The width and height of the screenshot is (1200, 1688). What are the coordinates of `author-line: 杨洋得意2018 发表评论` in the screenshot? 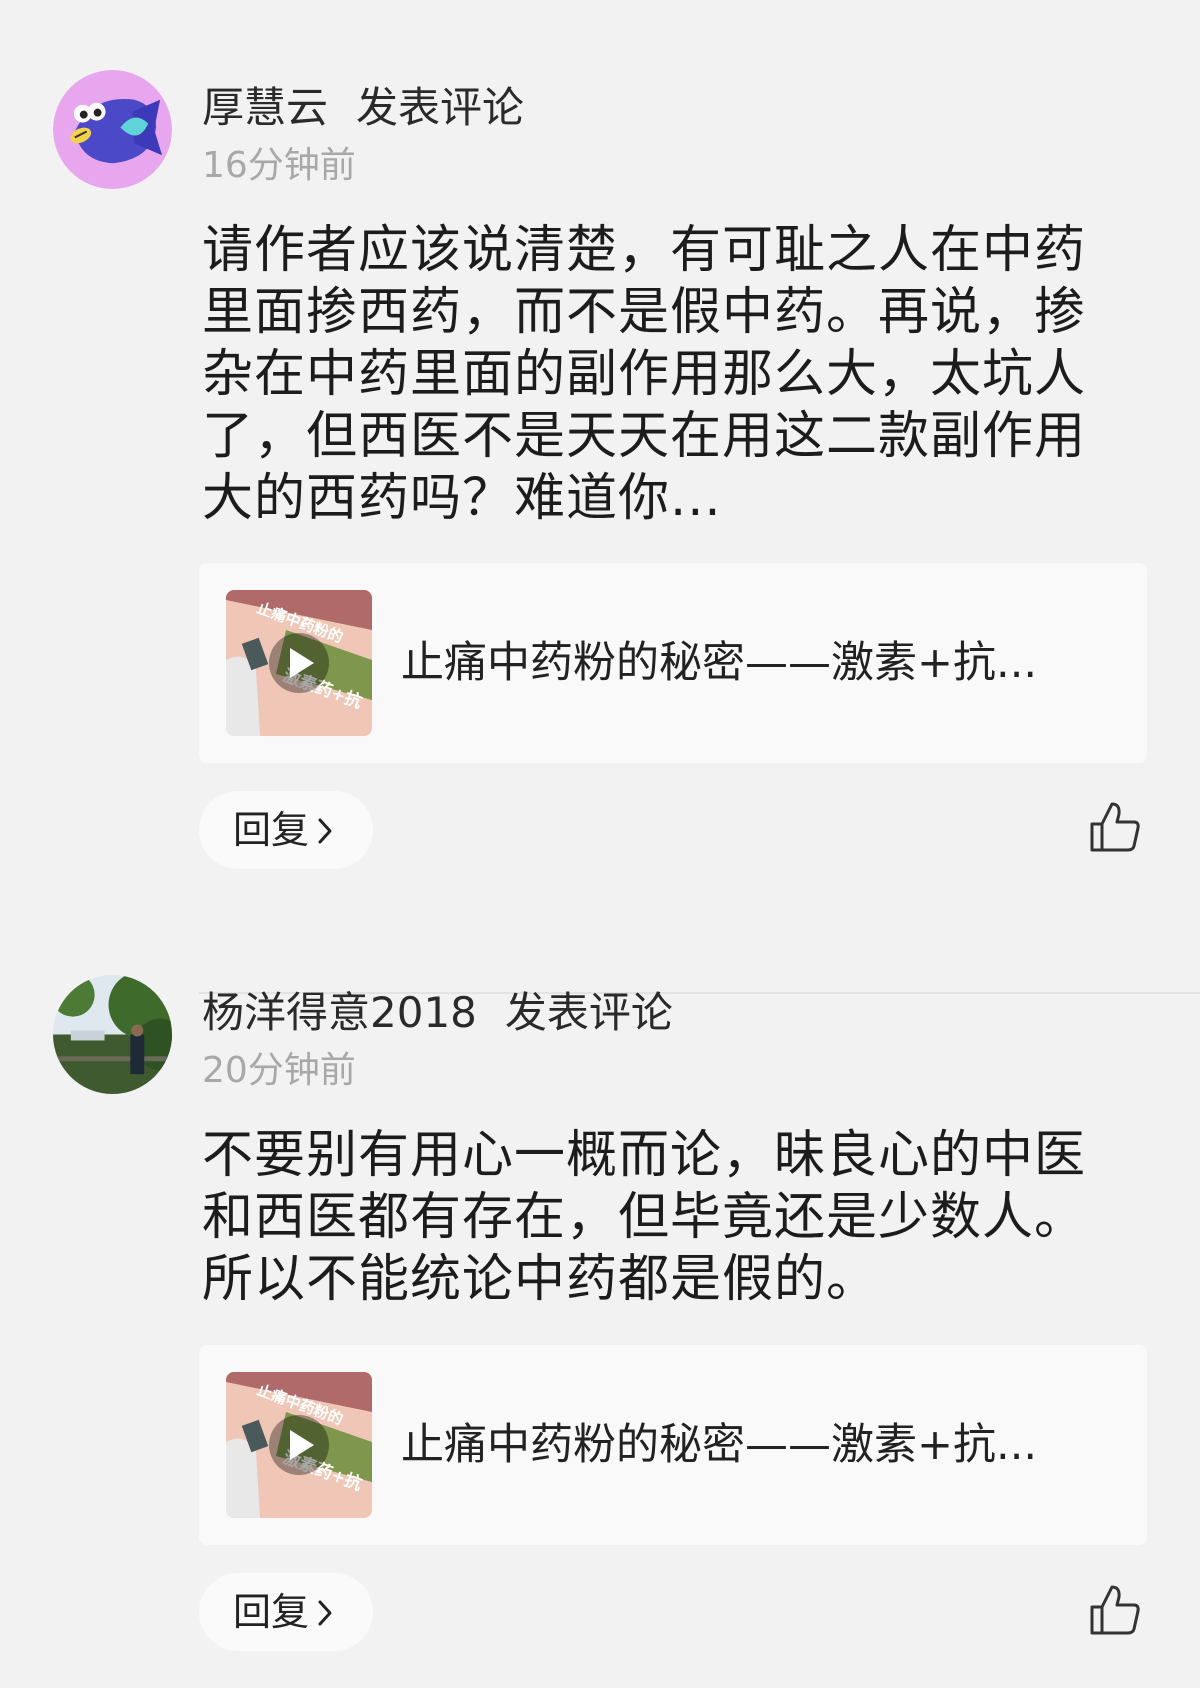 It's located at (437, 1013).